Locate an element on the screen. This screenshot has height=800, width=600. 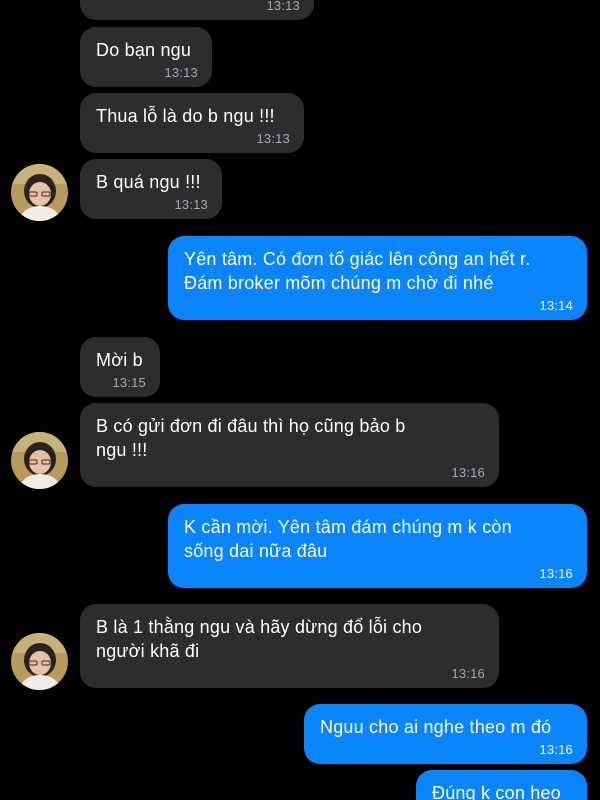
message-bubble-incoming: Do bạn ngu 13:13 is located at coordinates (146, 57).